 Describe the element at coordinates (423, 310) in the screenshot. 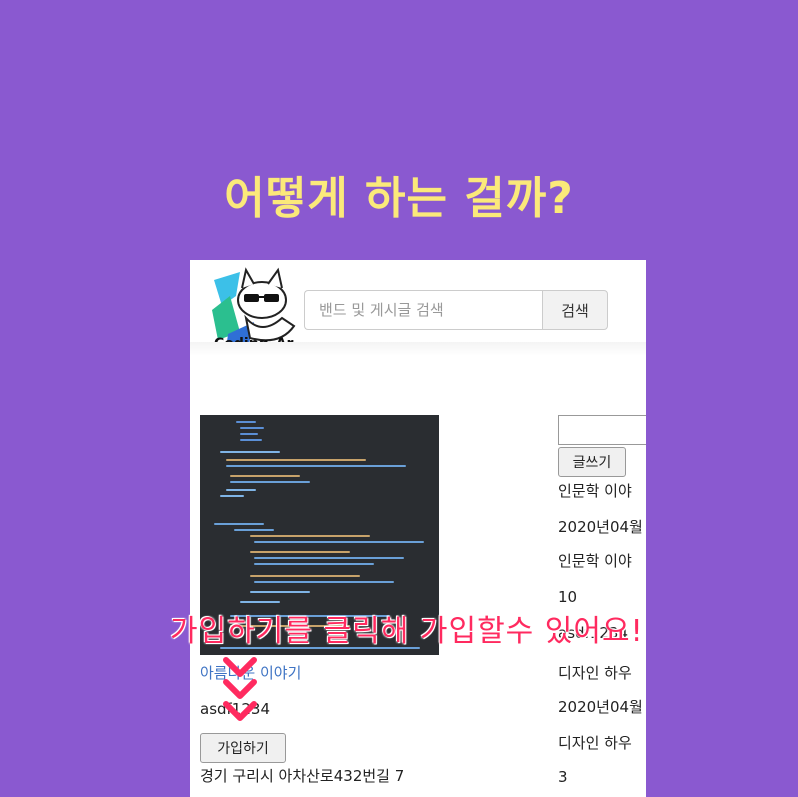

I see `search-input` at that location.